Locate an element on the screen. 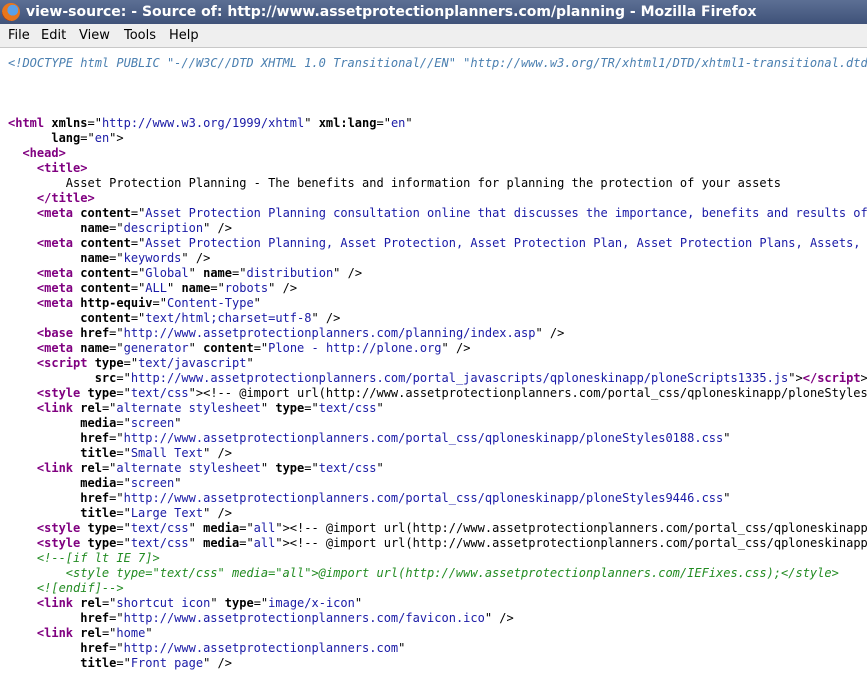 The image size is (867, 686). source-line: title="Small Text" /> is located at coordinates (120, 453).